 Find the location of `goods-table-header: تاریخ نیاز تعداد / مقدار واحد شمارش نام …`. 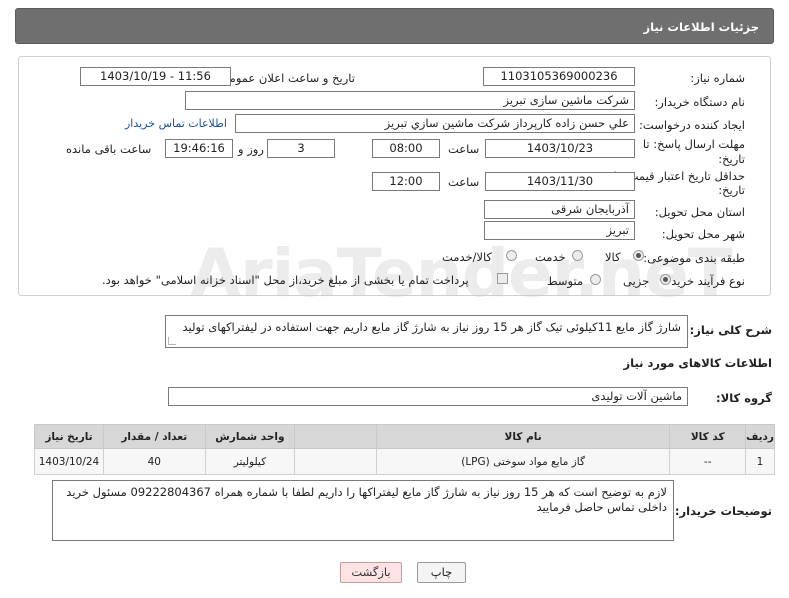

goods-table-header: تاریخ نیاز تعداد / مقدار واحد شمارش نام … is located at coordinates (404, 436).